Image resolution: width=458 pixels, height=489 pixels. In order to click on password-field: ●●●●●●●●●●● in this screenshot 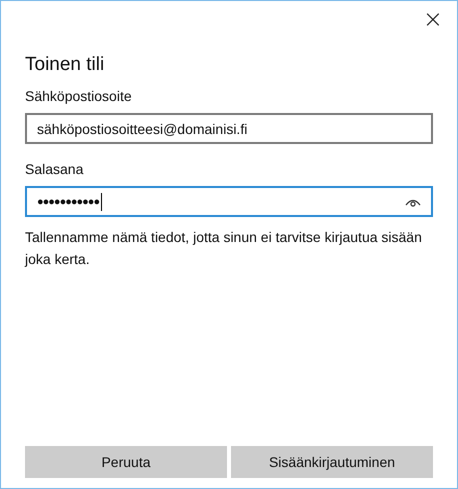, I will do `click(229, 201)`.